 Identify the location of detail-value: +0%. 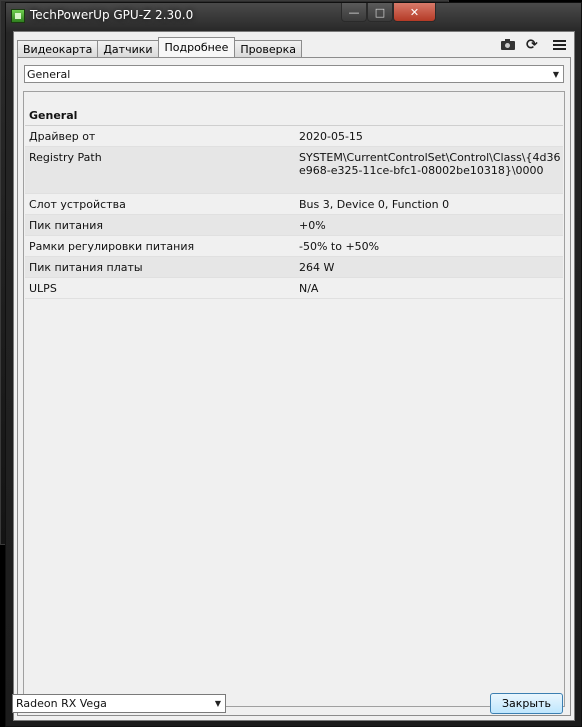
(312, 225).